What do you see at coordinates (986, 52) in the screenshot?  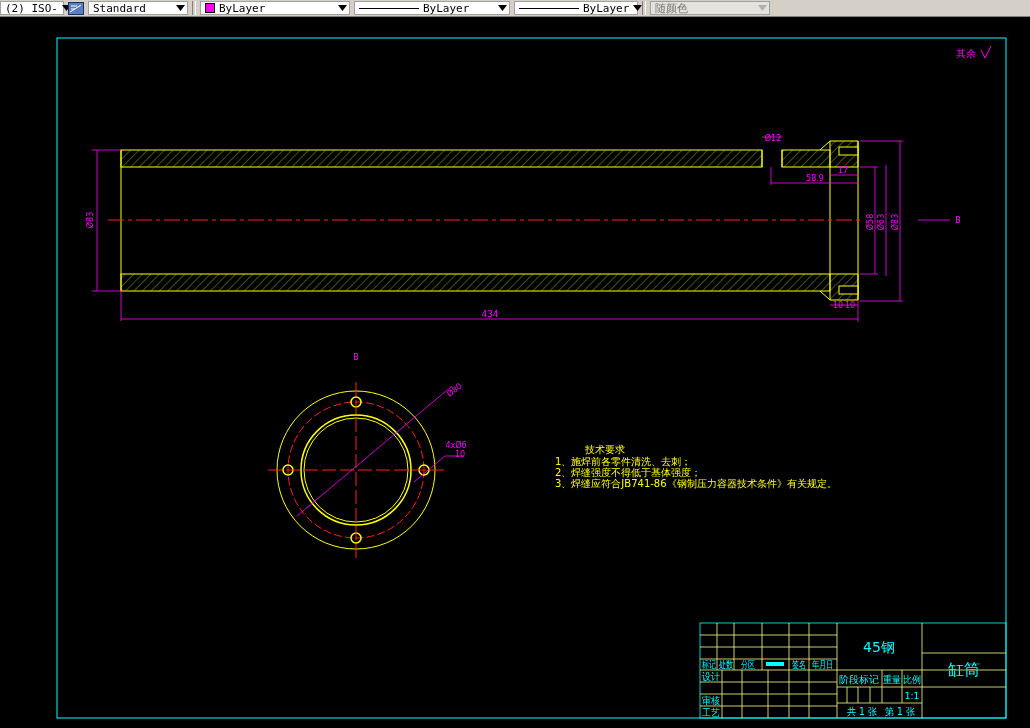 I see `roughness-symbol-icon` at bounding box center [986, 52].